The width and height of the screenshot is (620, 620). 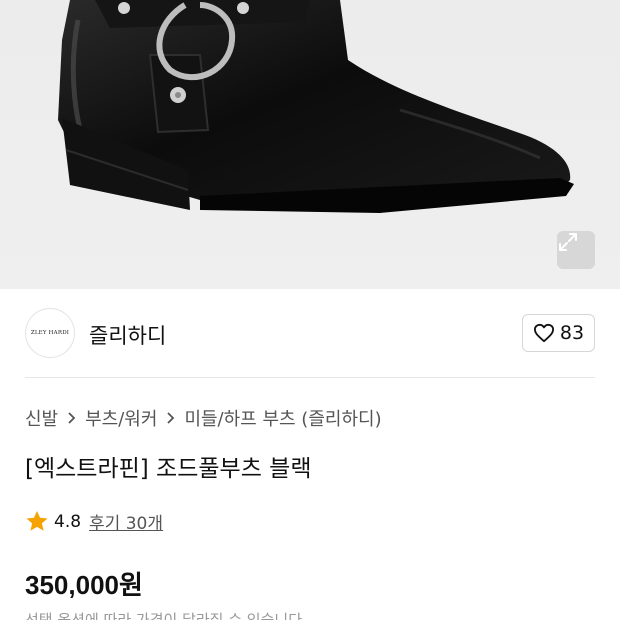 What do you see at coordinates (168, 469) in the screenshot?
I see `product-title: [엑스트라핀] 조드풀부츠 블랙` at bounding box center [168, 469].